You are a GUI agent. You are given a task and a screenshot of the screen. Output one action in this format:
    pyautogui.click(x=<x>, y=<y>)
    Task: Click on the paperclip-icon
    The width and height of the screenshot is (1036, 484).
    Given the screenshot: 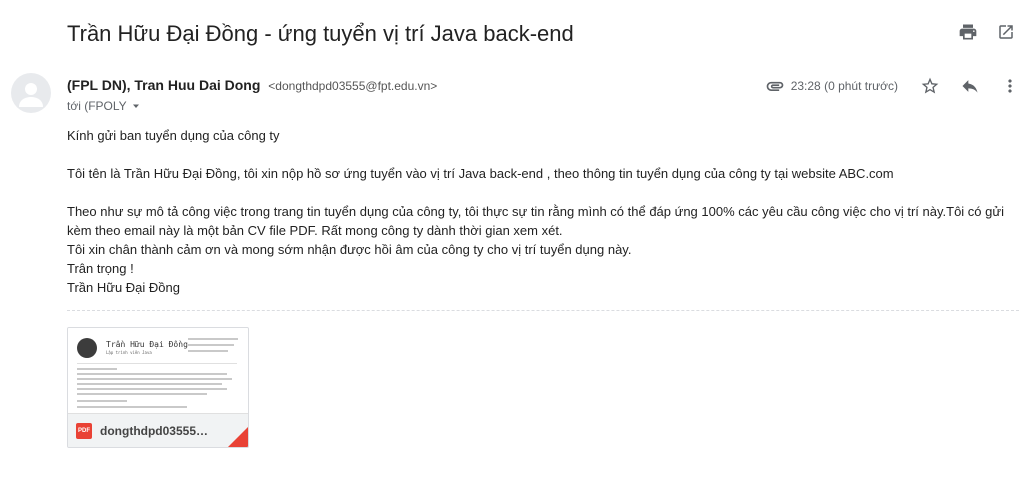 What is the action you would take?
    pyautogui.click(x=775, y=86)
    